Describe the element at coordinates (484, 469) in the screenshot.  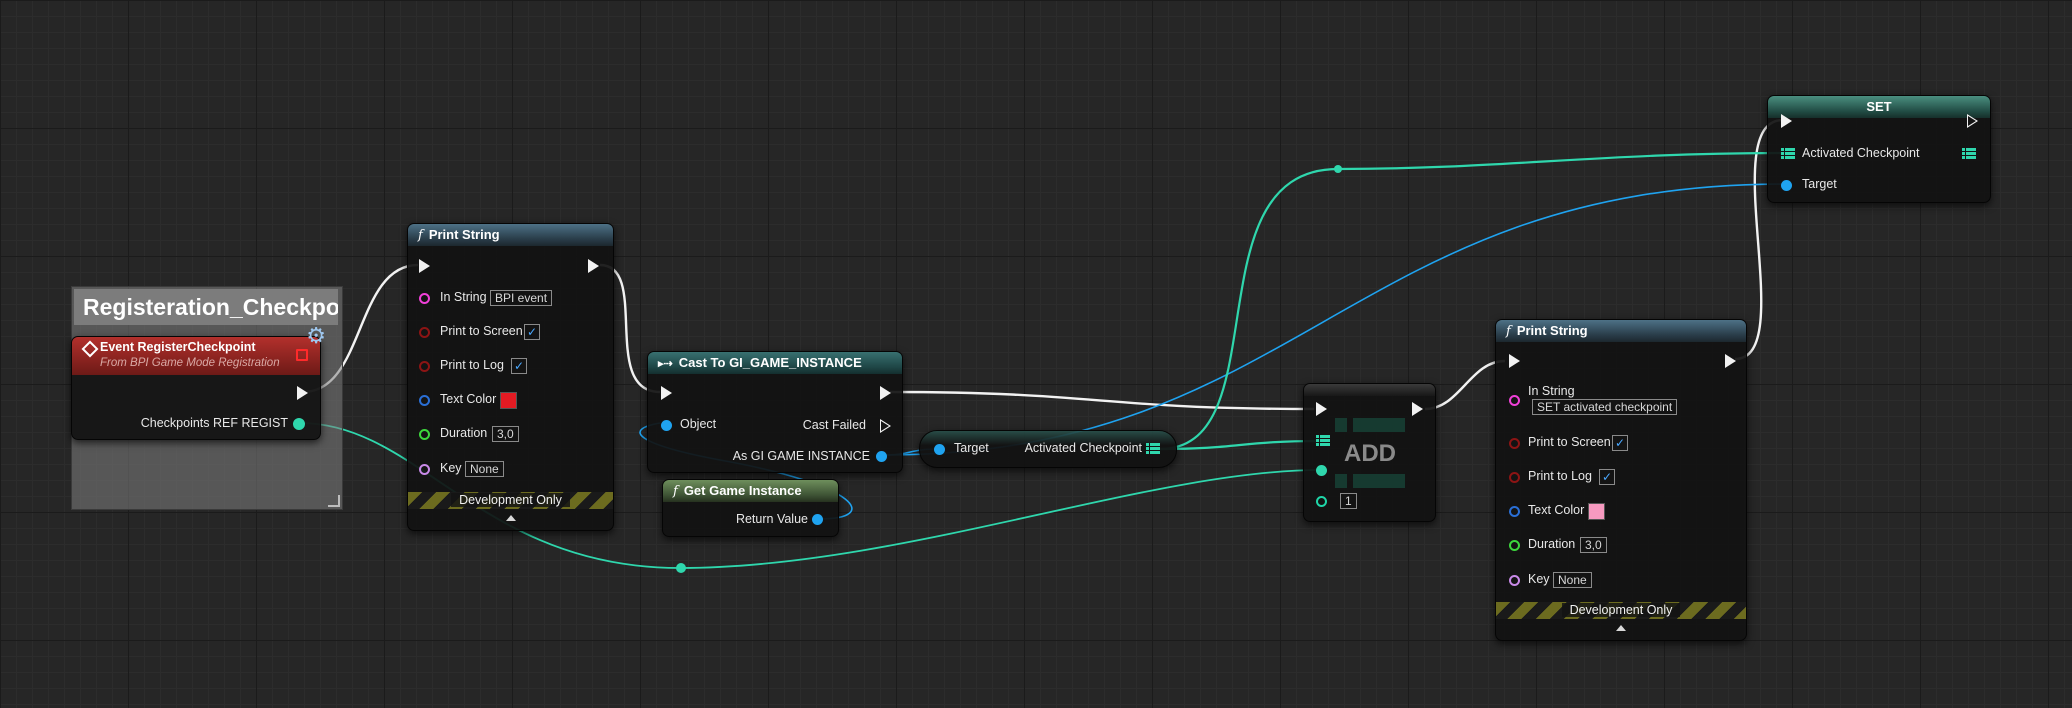
I see `print-1-key-input: None` at that location.